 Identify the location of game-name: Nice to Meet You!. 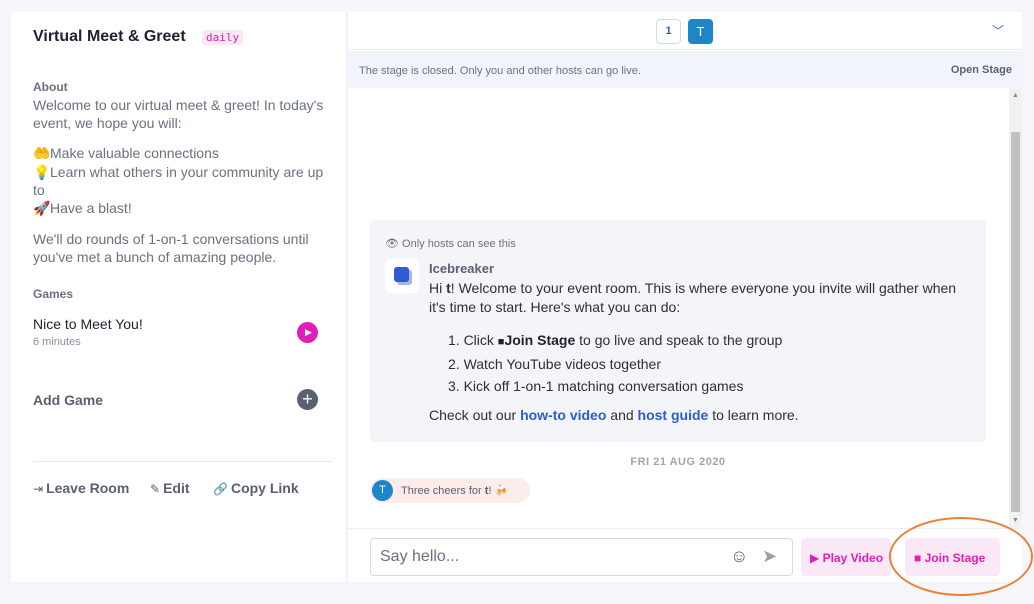
(88, 324).